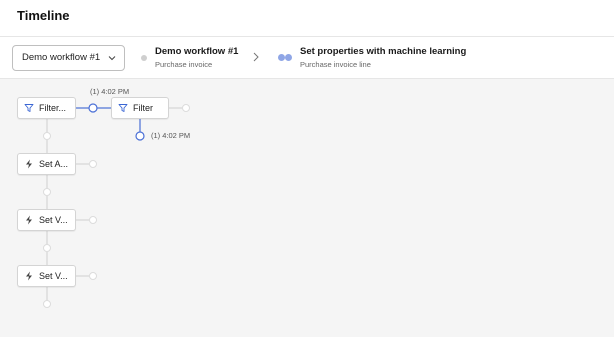 This screenshot has width=614, height=337. What do you see at coordinates (196, 57) in the screenshot?
I see `step-workflow: Demo workflow #1 Purchase invoice` at bounding box center [196, 57].